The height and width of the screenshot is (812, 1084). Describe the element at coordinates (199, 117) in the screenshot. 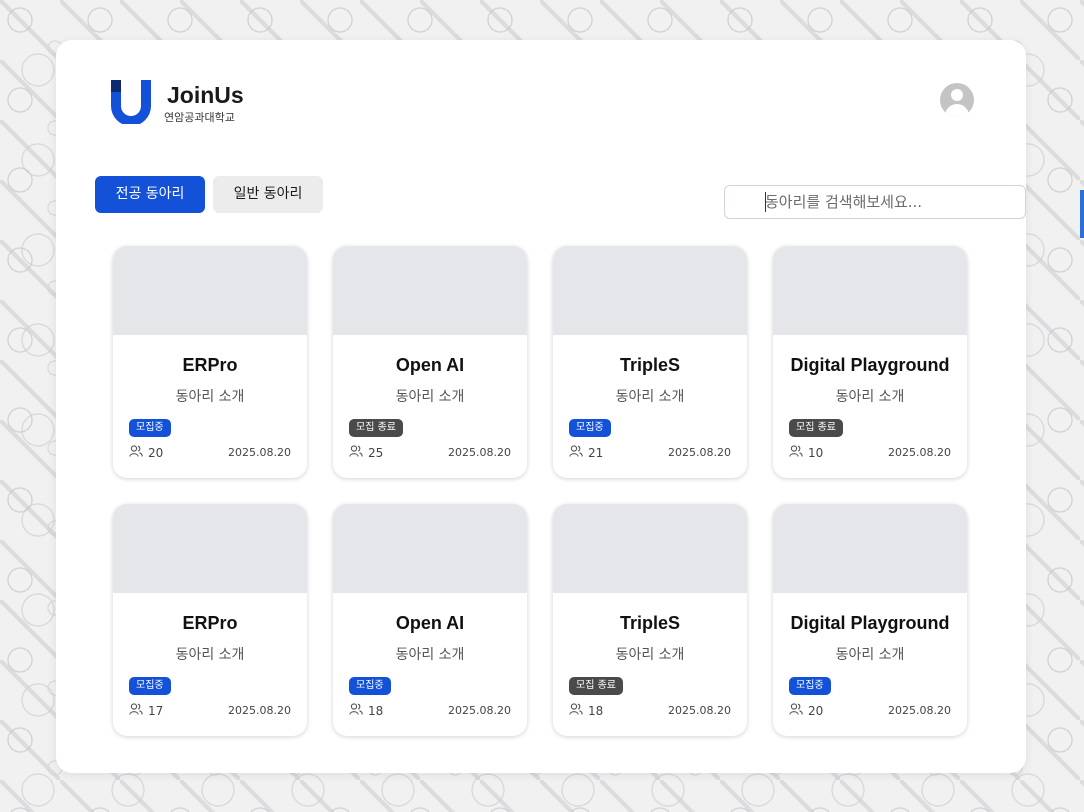

I see `brand-subtitle: 연암공과대학교` at that location.